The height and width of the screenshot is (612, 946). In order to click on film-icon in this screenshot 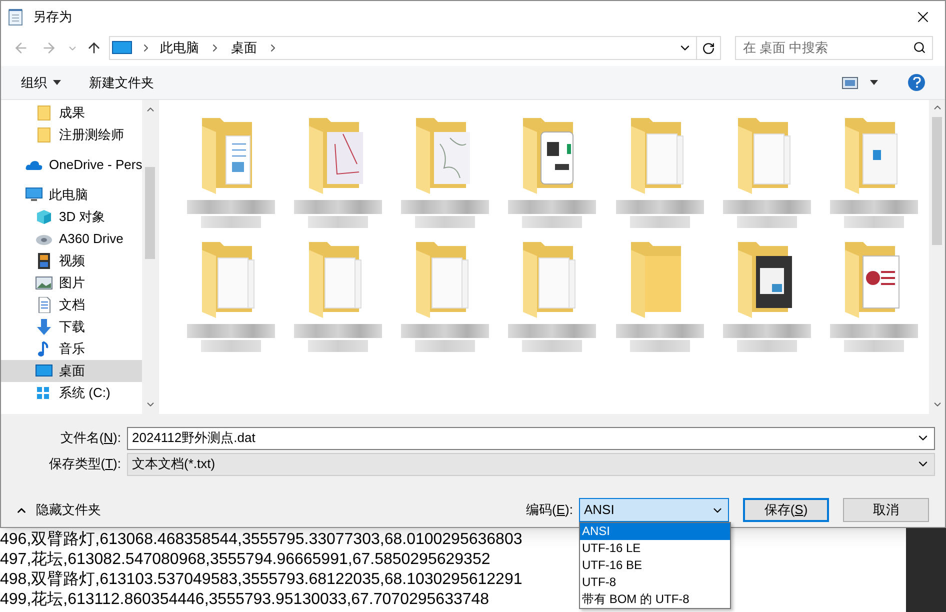, I will do `click(44, 261)`.